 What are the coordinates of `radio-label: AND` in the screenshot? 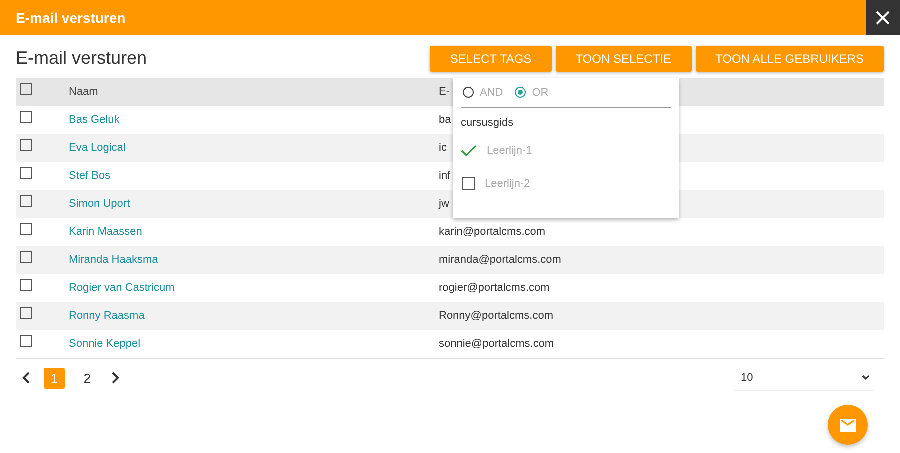 It's located at (492, 92).